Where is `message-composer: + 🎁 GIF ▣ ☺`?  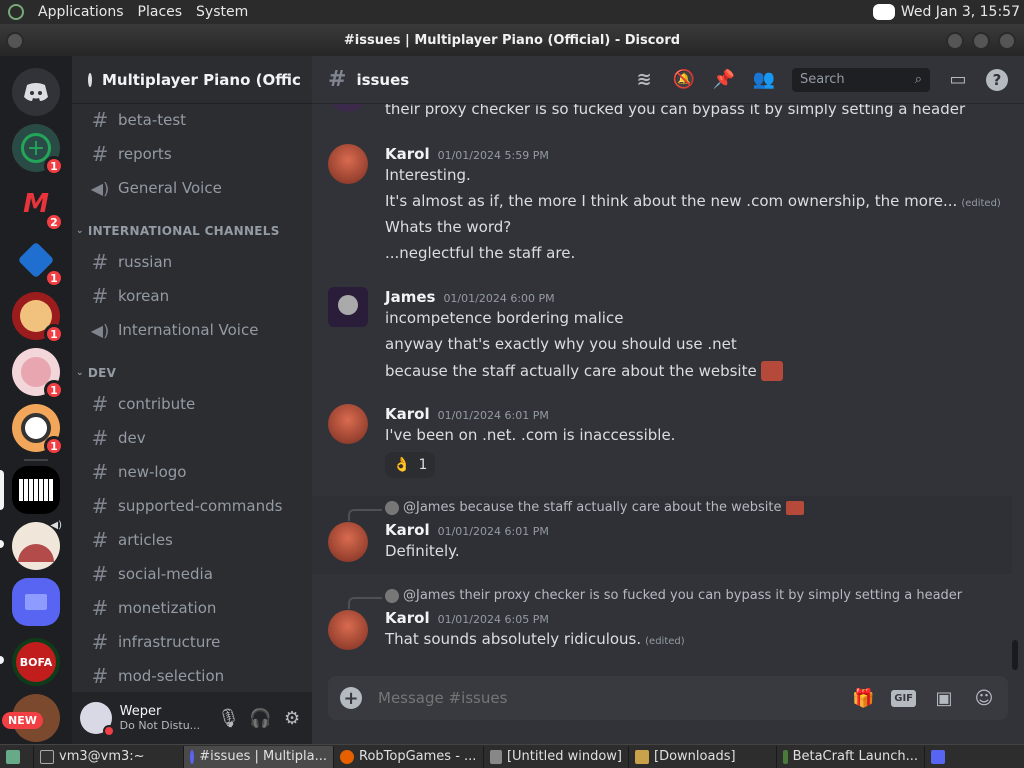 message-composer: + 🎁 GIF ▣ ☺ is located at coordinates (668, 698).